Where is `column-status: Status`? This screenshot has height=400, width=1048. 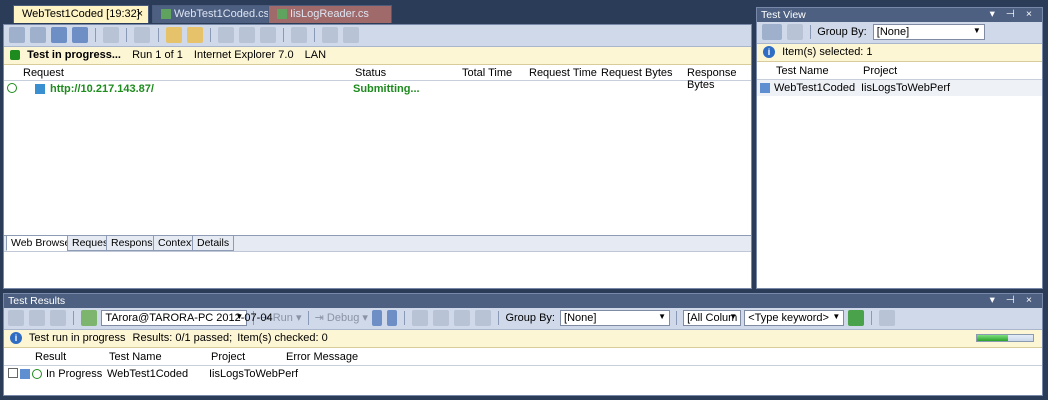
column-status: Status is located at coordinates (370, 73).